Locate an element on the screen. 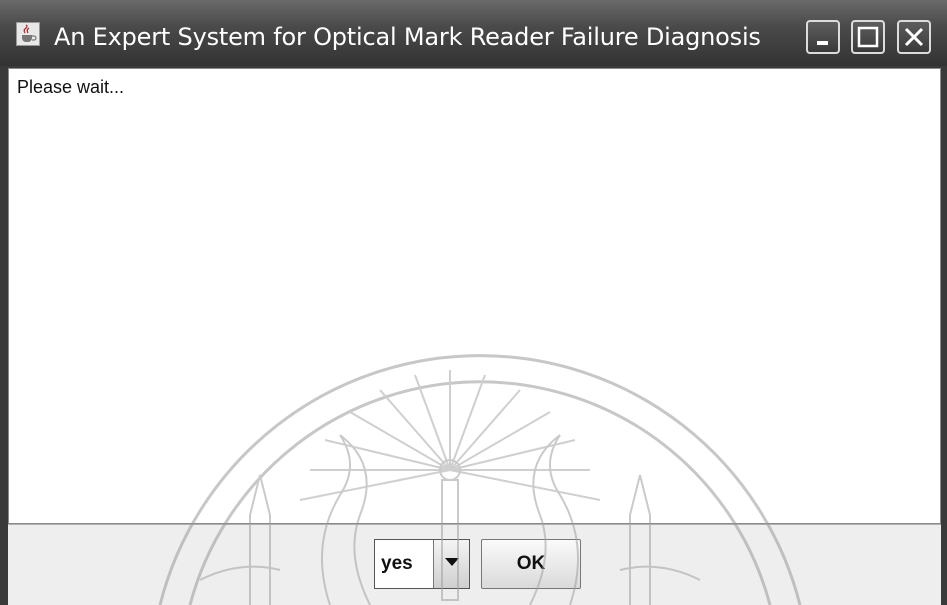  close-icon is located at coordinates (914, 37).